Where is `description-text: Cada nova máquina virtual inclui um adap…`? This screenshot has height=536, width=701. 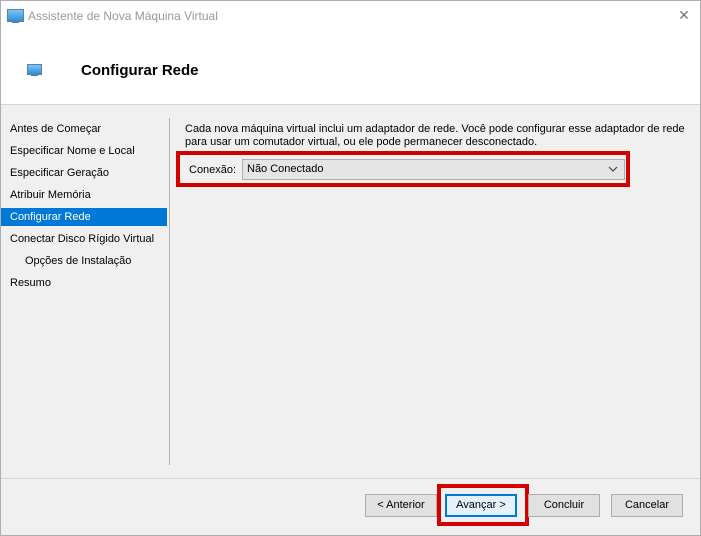 description-text: Cada nova máquina virtual inclui um adap… is located at coordinates (435, 136).